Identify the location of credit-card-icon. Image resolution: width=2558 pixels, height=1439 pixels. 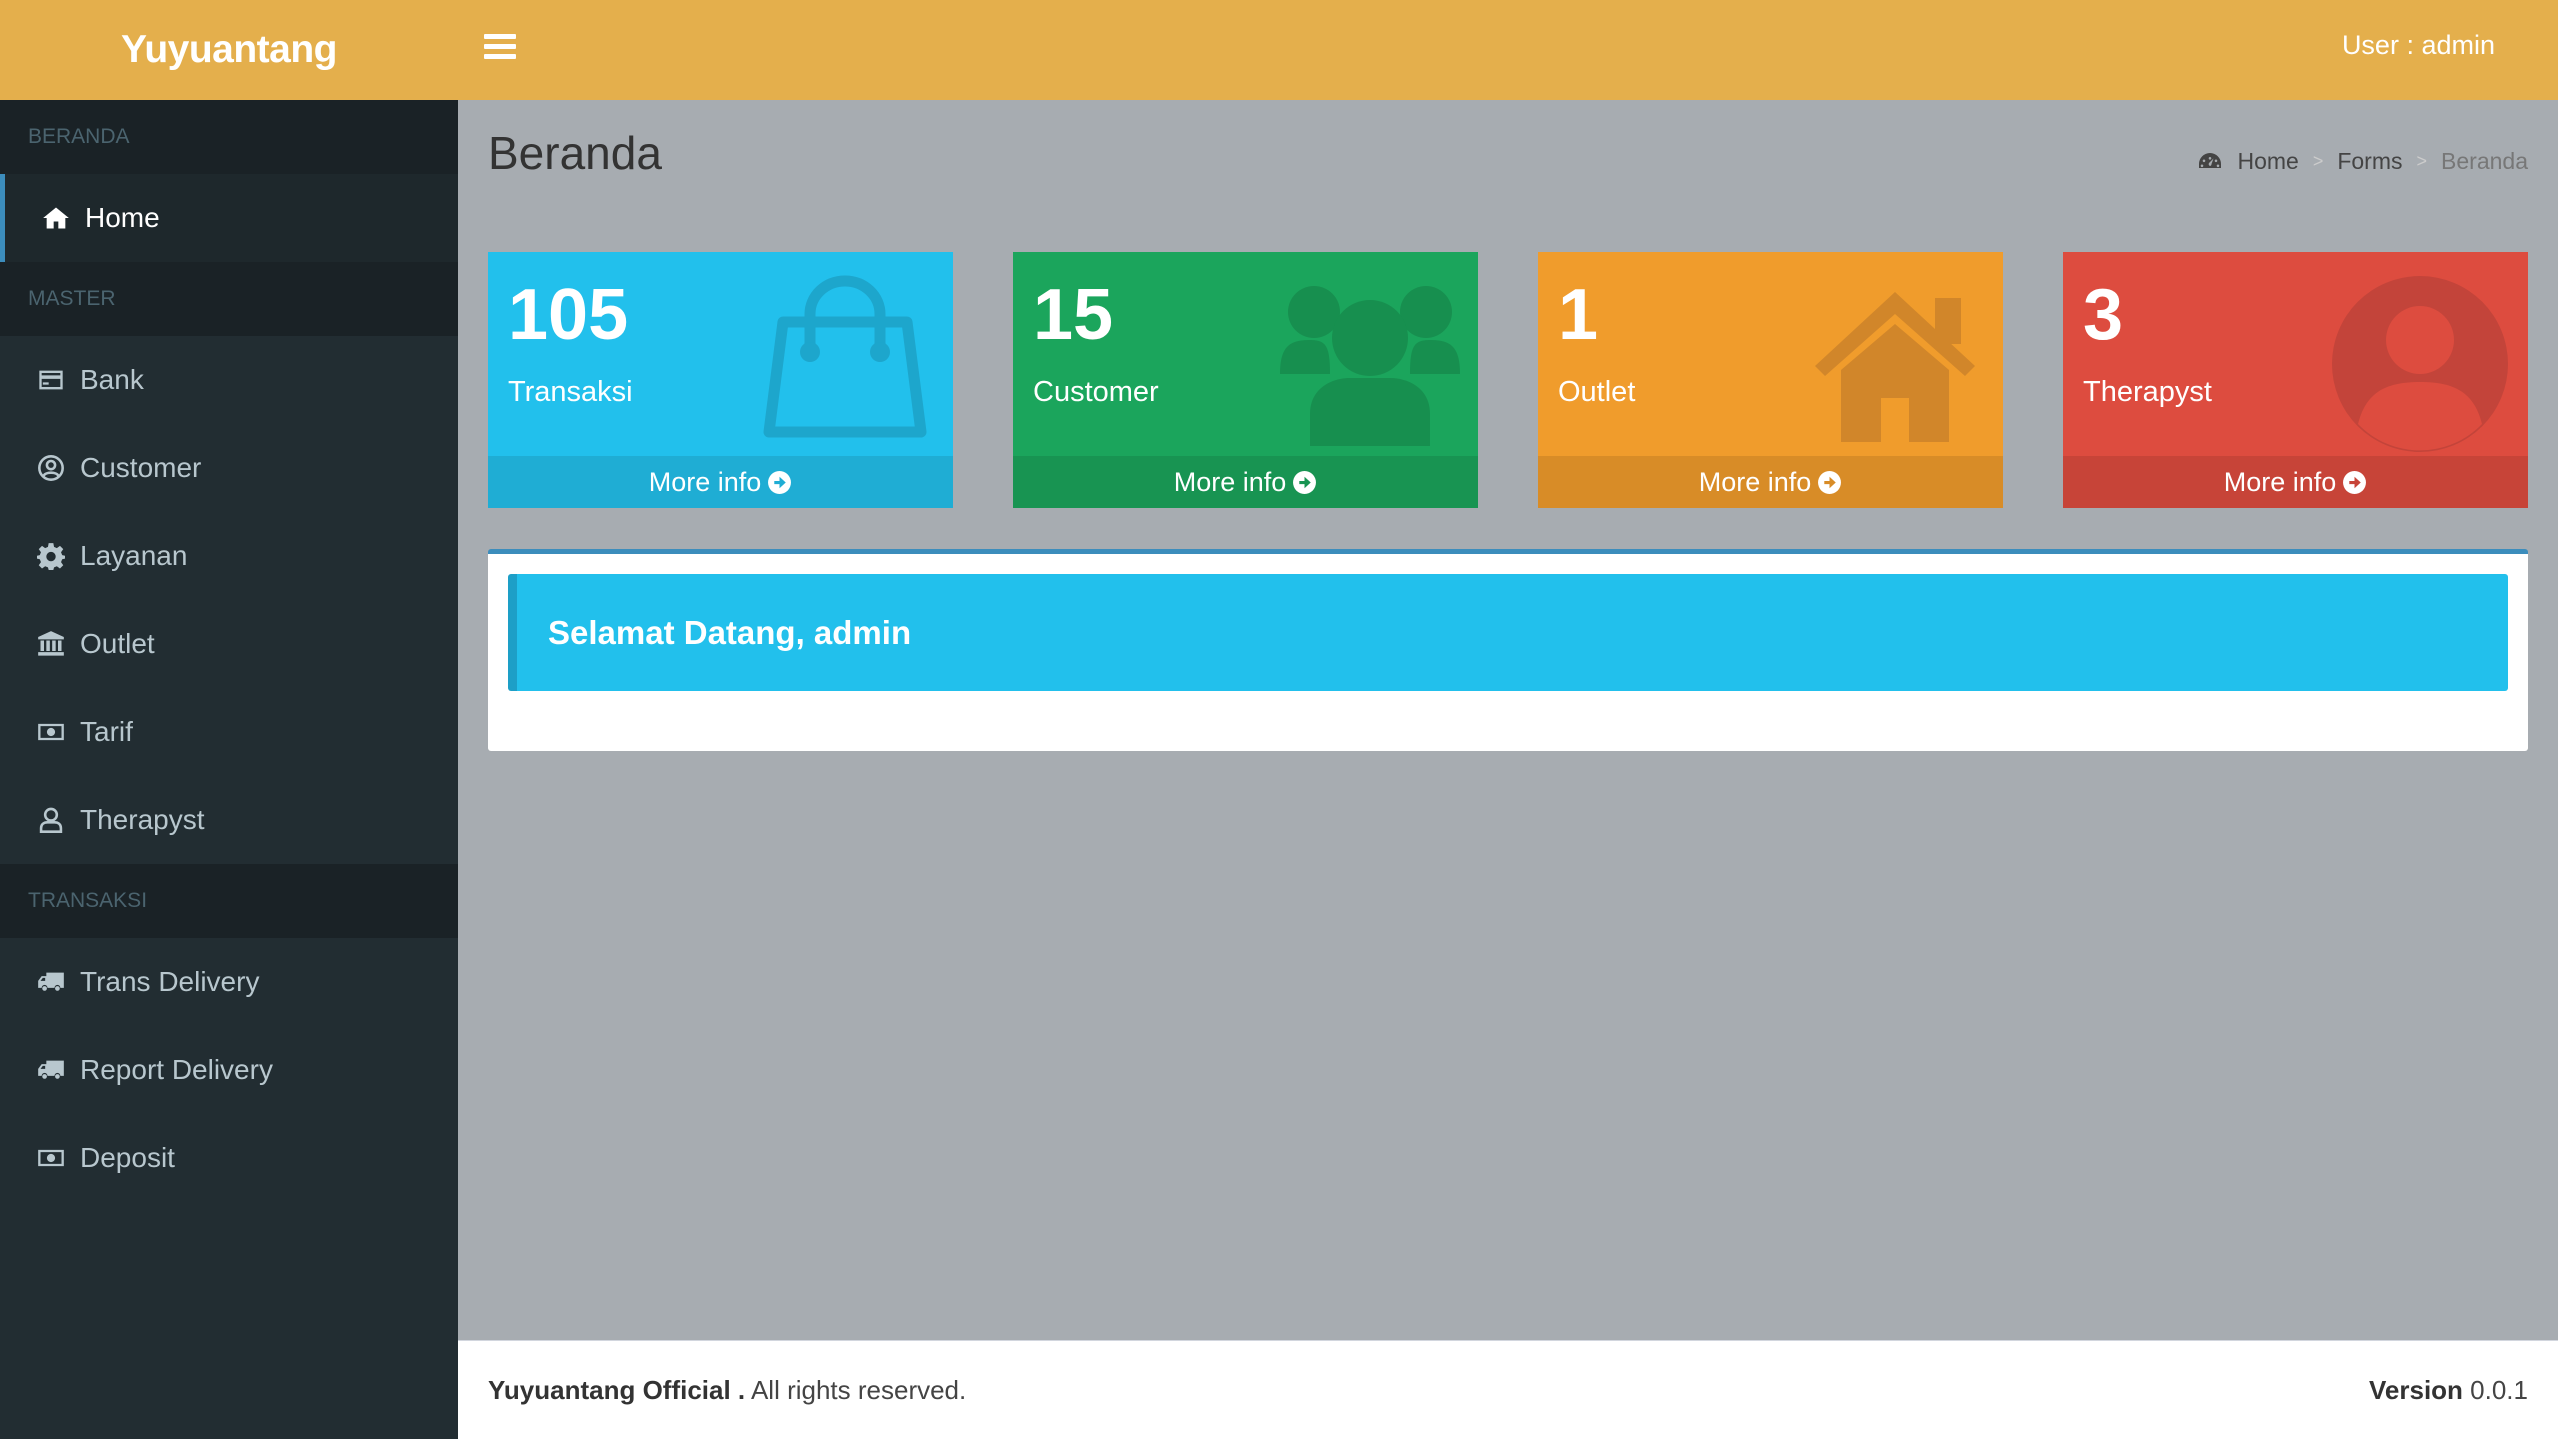
(51, 380).